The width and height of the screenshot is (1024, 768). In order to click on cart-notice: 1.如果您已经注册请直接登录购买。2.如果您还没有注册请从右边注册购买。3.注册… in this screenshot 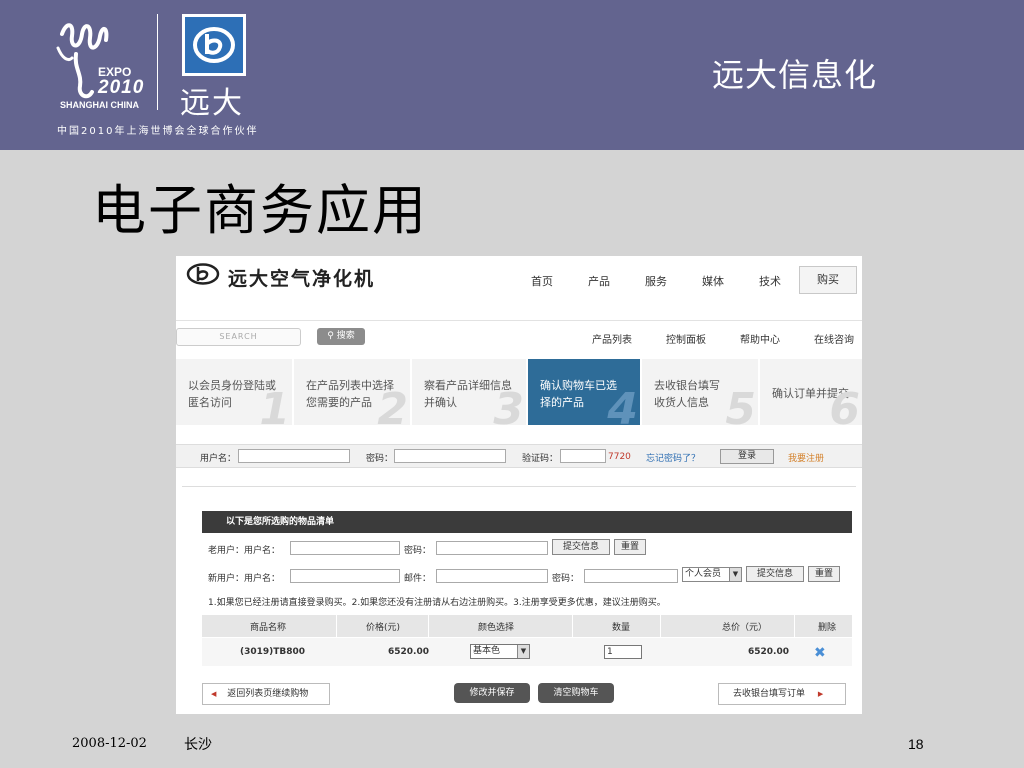, I will do `click(437, 603)`.